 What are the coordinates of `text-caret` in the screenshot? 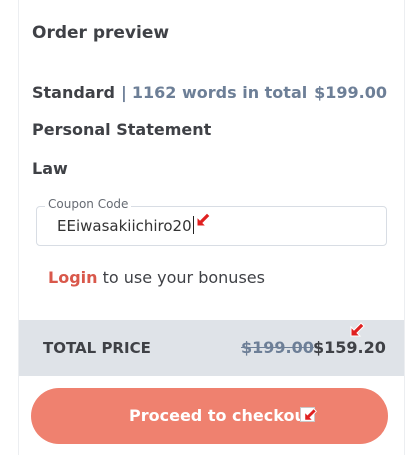 It's located at (193, 225).